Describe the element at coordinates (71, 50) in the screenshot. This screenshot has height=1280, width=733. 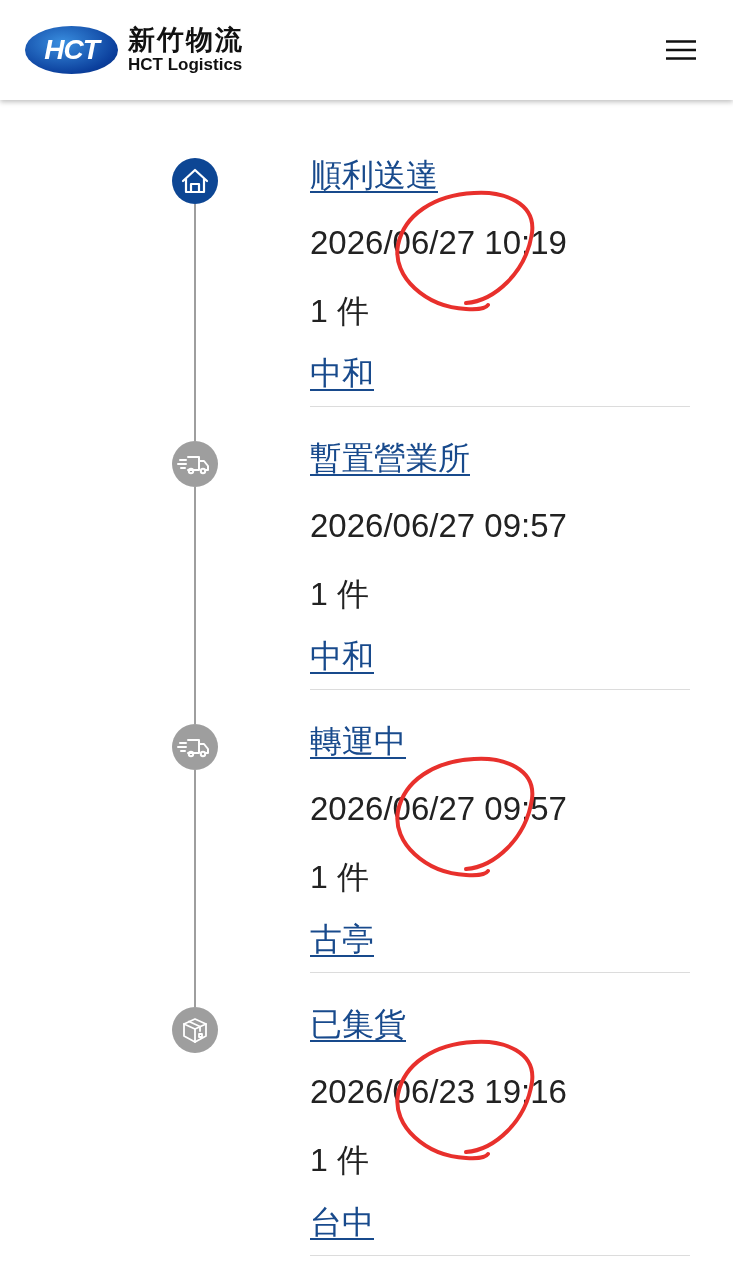
I see `brand-logo: HCT` at that location.